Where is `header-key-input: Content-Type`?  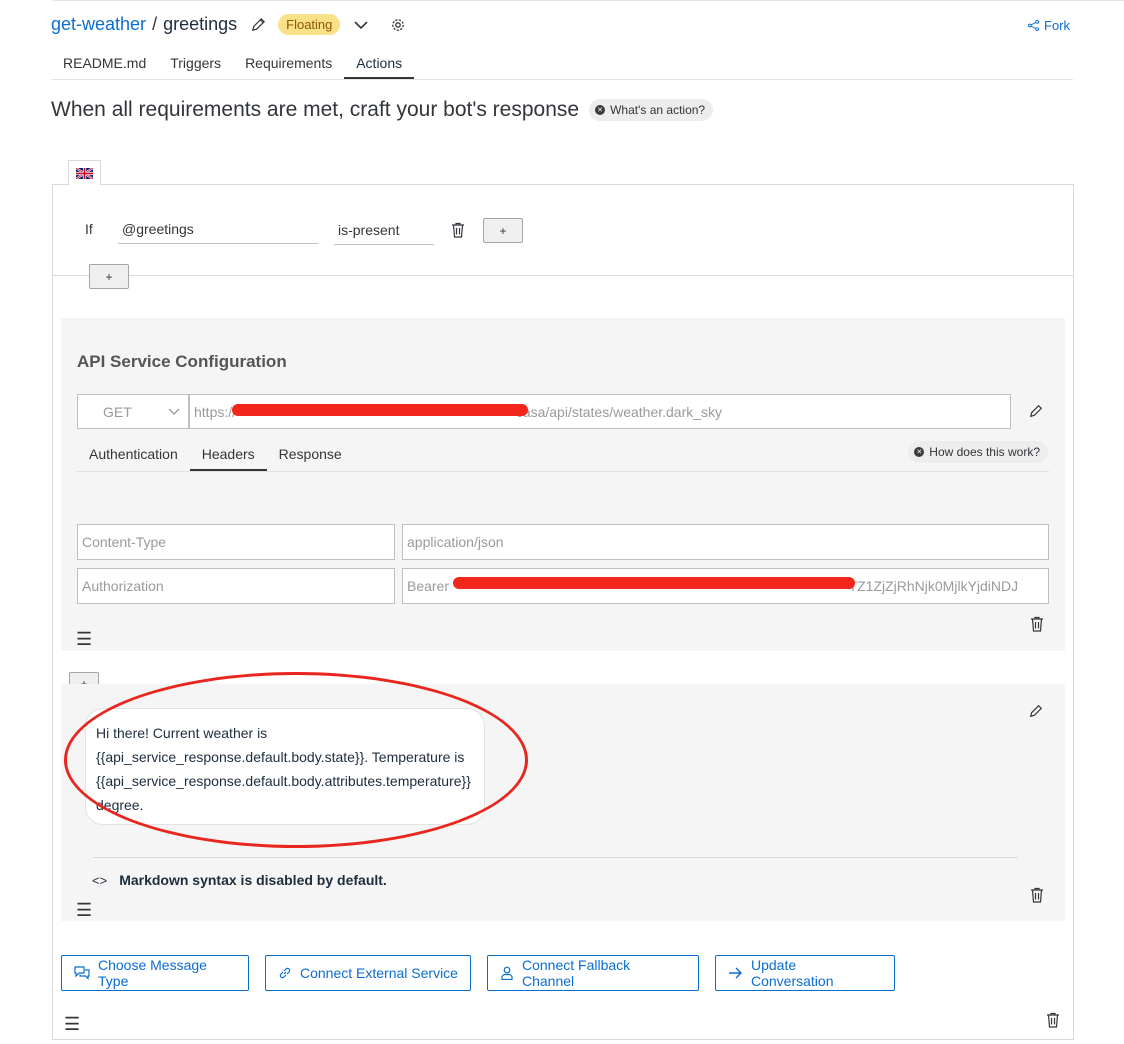 header-key-input: Content-Type is located at coordinates (236, 542).